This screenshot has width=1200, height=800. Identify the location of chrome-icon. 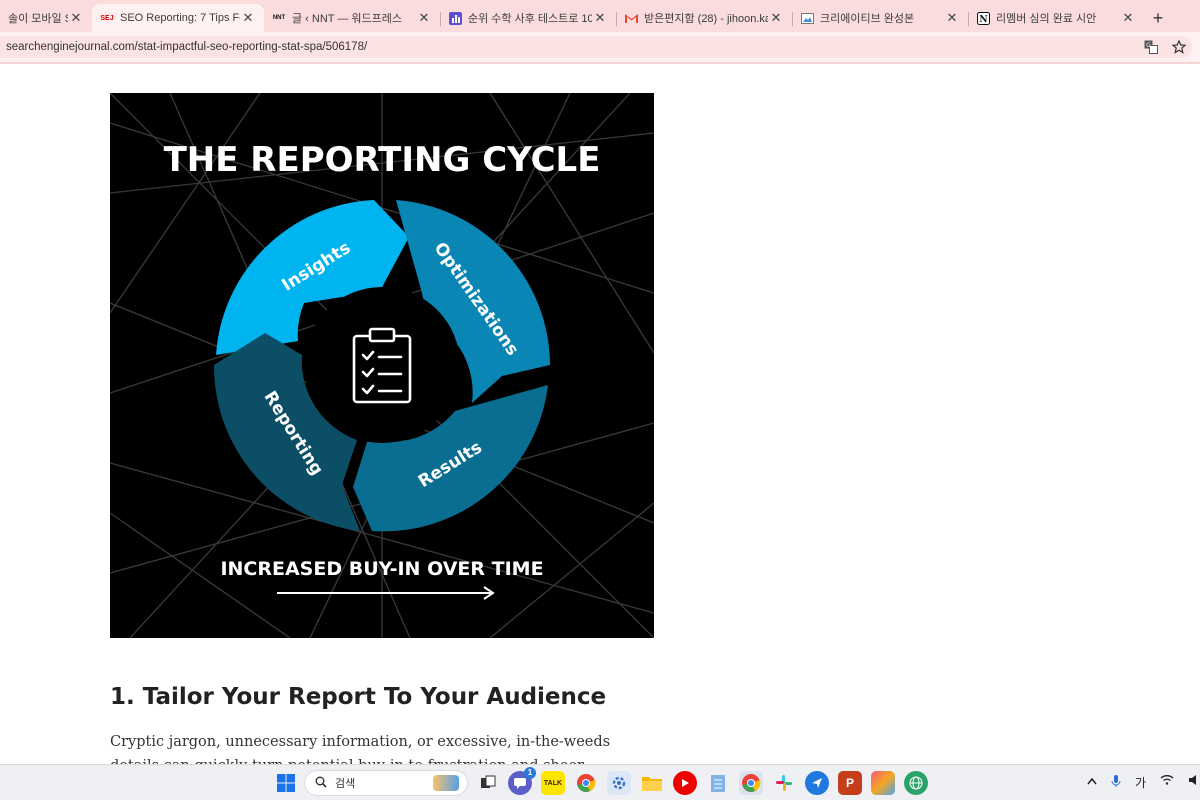
(586, 783).